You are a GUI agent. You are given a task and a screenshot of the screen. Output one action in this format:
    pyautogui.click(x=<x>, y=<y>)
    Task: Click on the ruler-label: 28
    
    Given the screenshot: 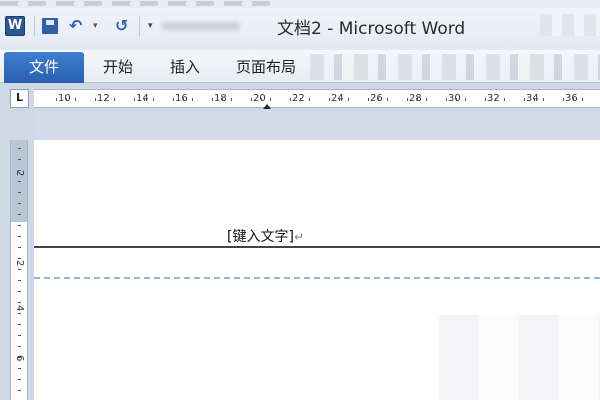 What is the action you would take?
    pyautogui.click(x=415, y=98)
    